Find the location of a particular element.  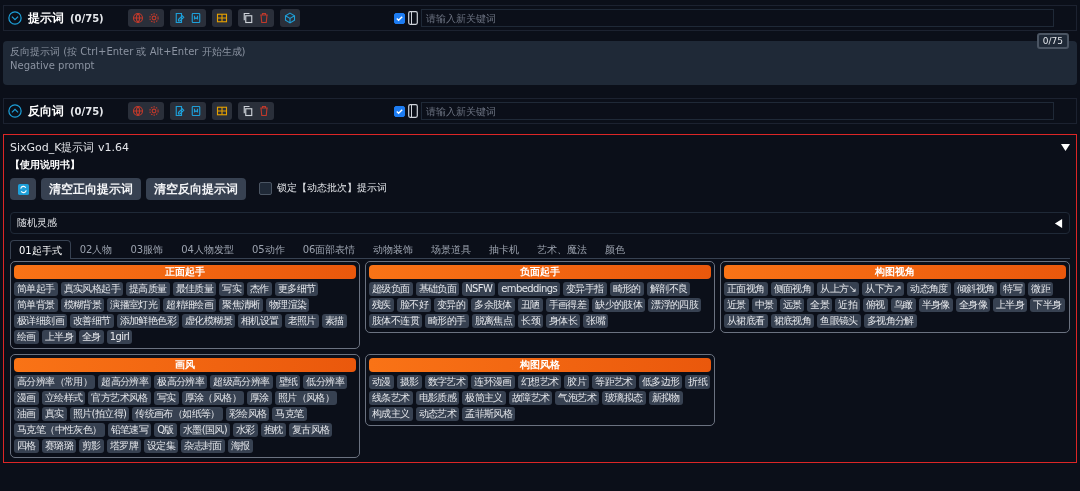

tab: 05动作 is located at coordinates (268, 249).